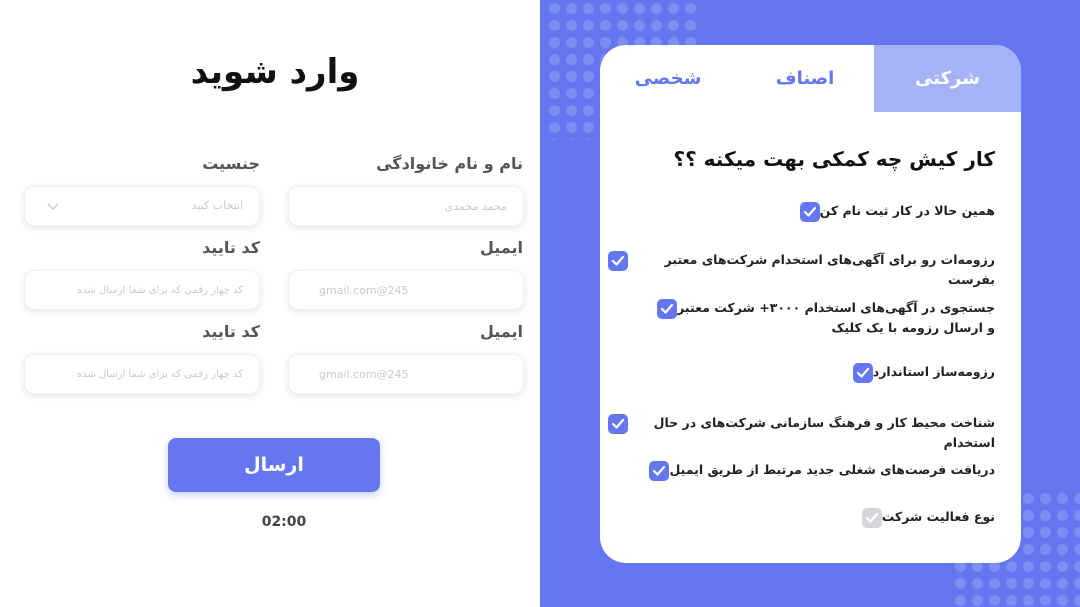 The image size is (1080, 607). Describe the element at coordinates (142, 206) in the screenshot. I see `gender-select: انتخاب کنید` at that location.